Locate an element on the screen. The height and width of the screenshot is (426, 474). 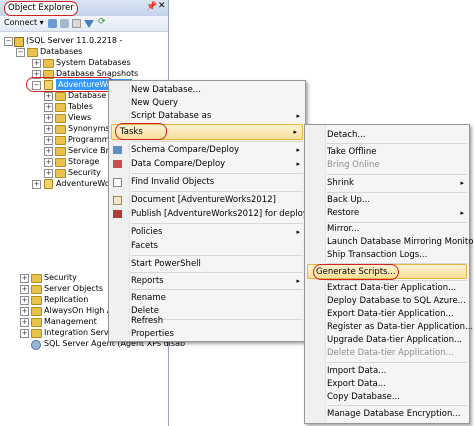
tree-node-label: Tables is located at coordinates (80, 106).